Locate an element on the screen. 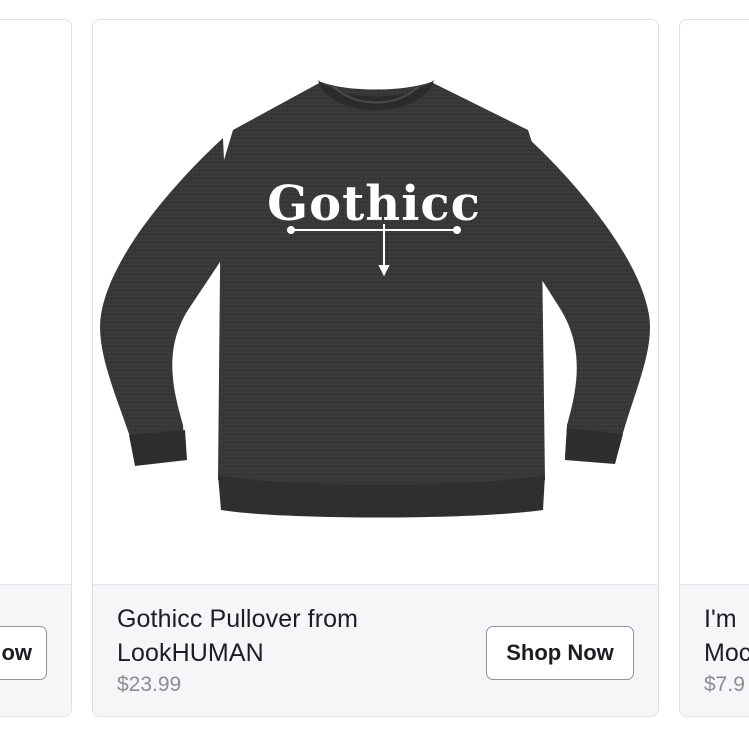 Image resolution: width=749 pixels, height=733 pixels. product-card-next: I'm Moc $7.9 is located at coordinates (714, 368).